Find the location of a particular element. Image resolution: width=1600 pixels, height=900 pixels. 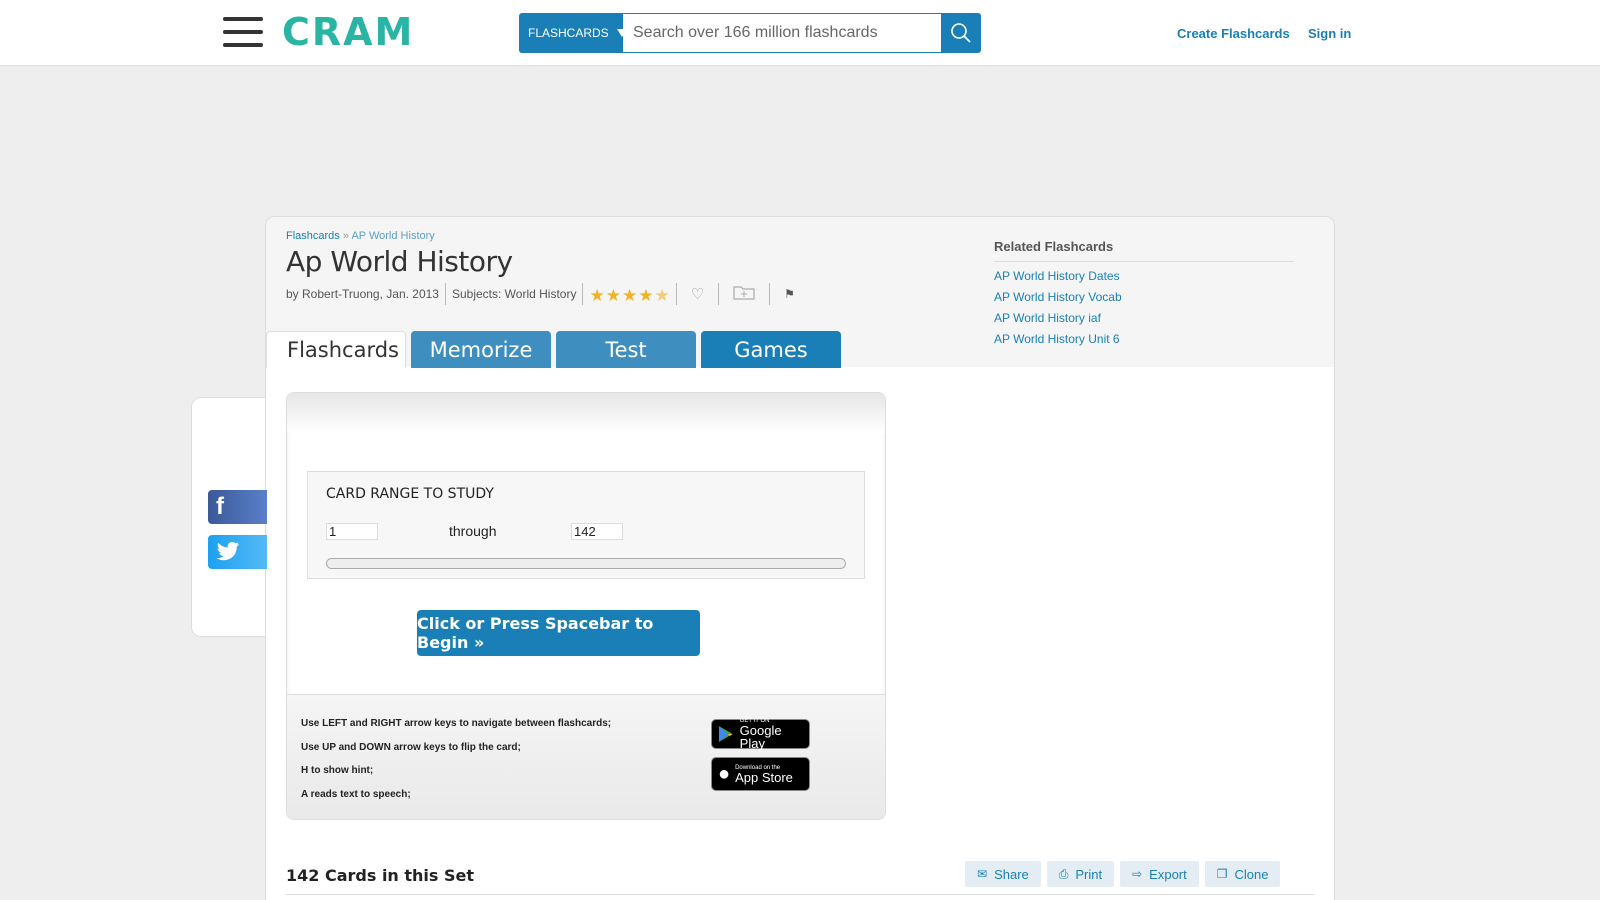

page-title: Ap World History is located at coordinates (399, 261).